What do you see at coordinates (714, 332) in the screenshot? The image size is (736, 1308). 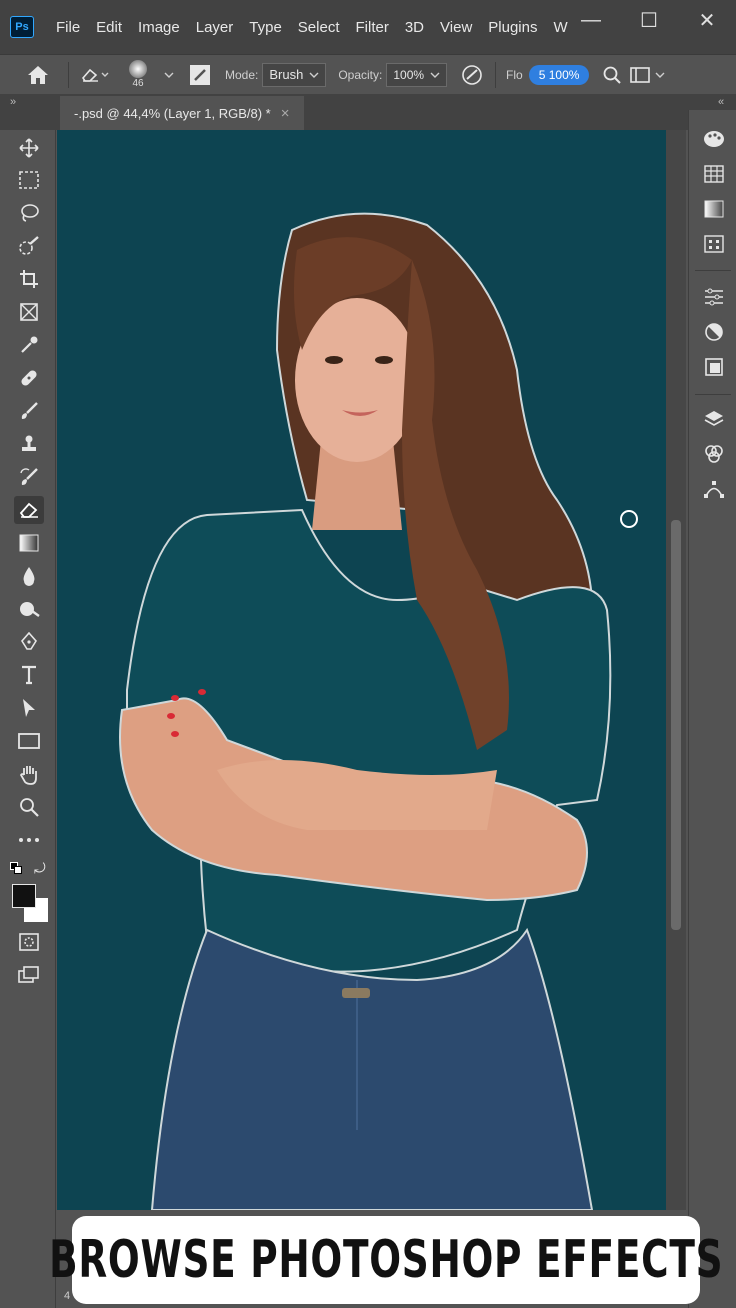 I see `adjustments-panel-icon` at bounding box center [714, 332].